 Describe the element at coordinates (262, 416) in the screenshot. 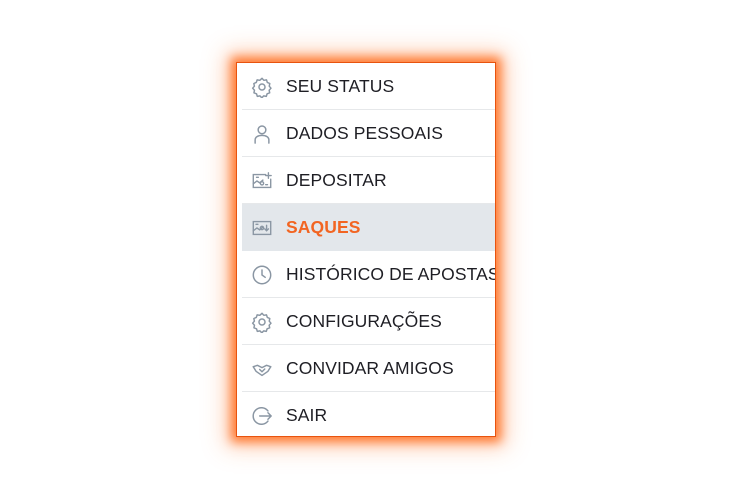

I see `logout-icon` at that location.